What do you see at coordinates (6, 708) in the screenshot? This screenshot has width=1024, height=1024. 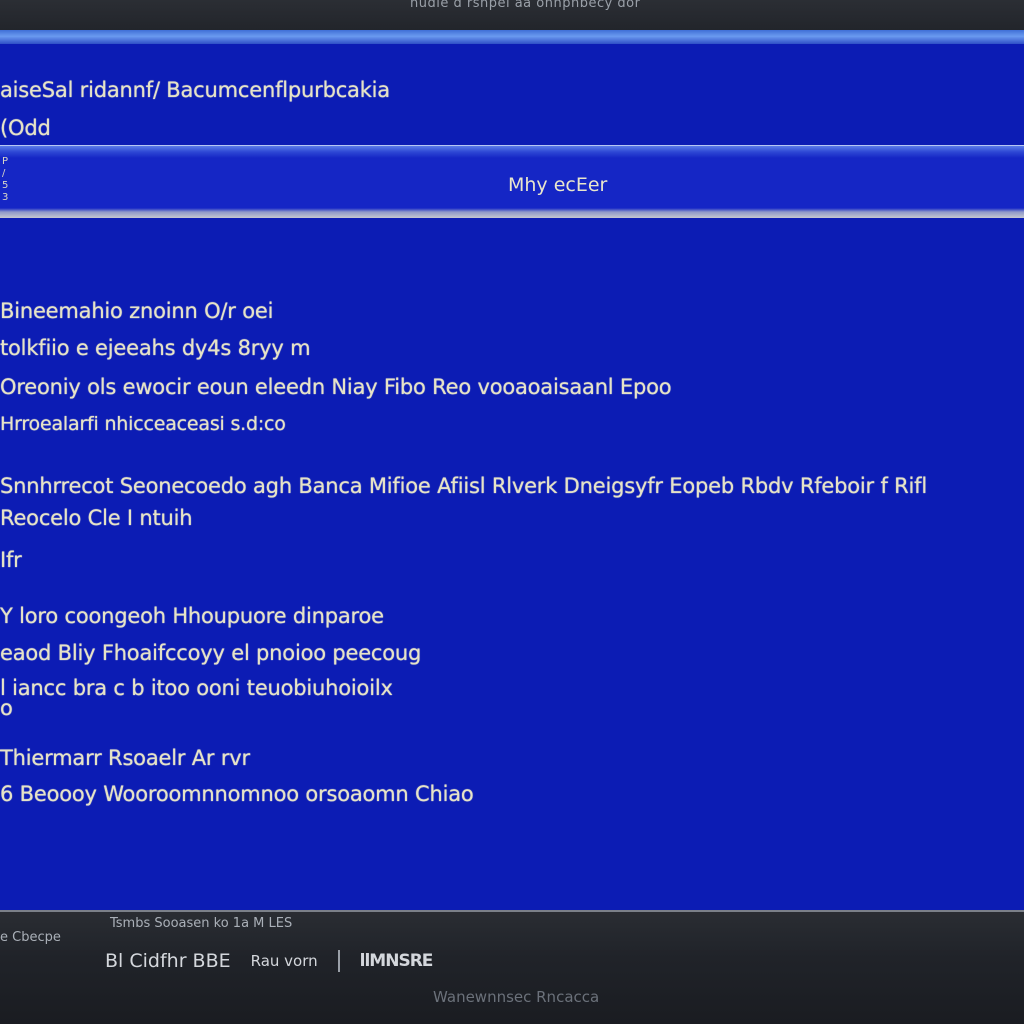 I see `body-line: o` at bounding box center [6, 708].